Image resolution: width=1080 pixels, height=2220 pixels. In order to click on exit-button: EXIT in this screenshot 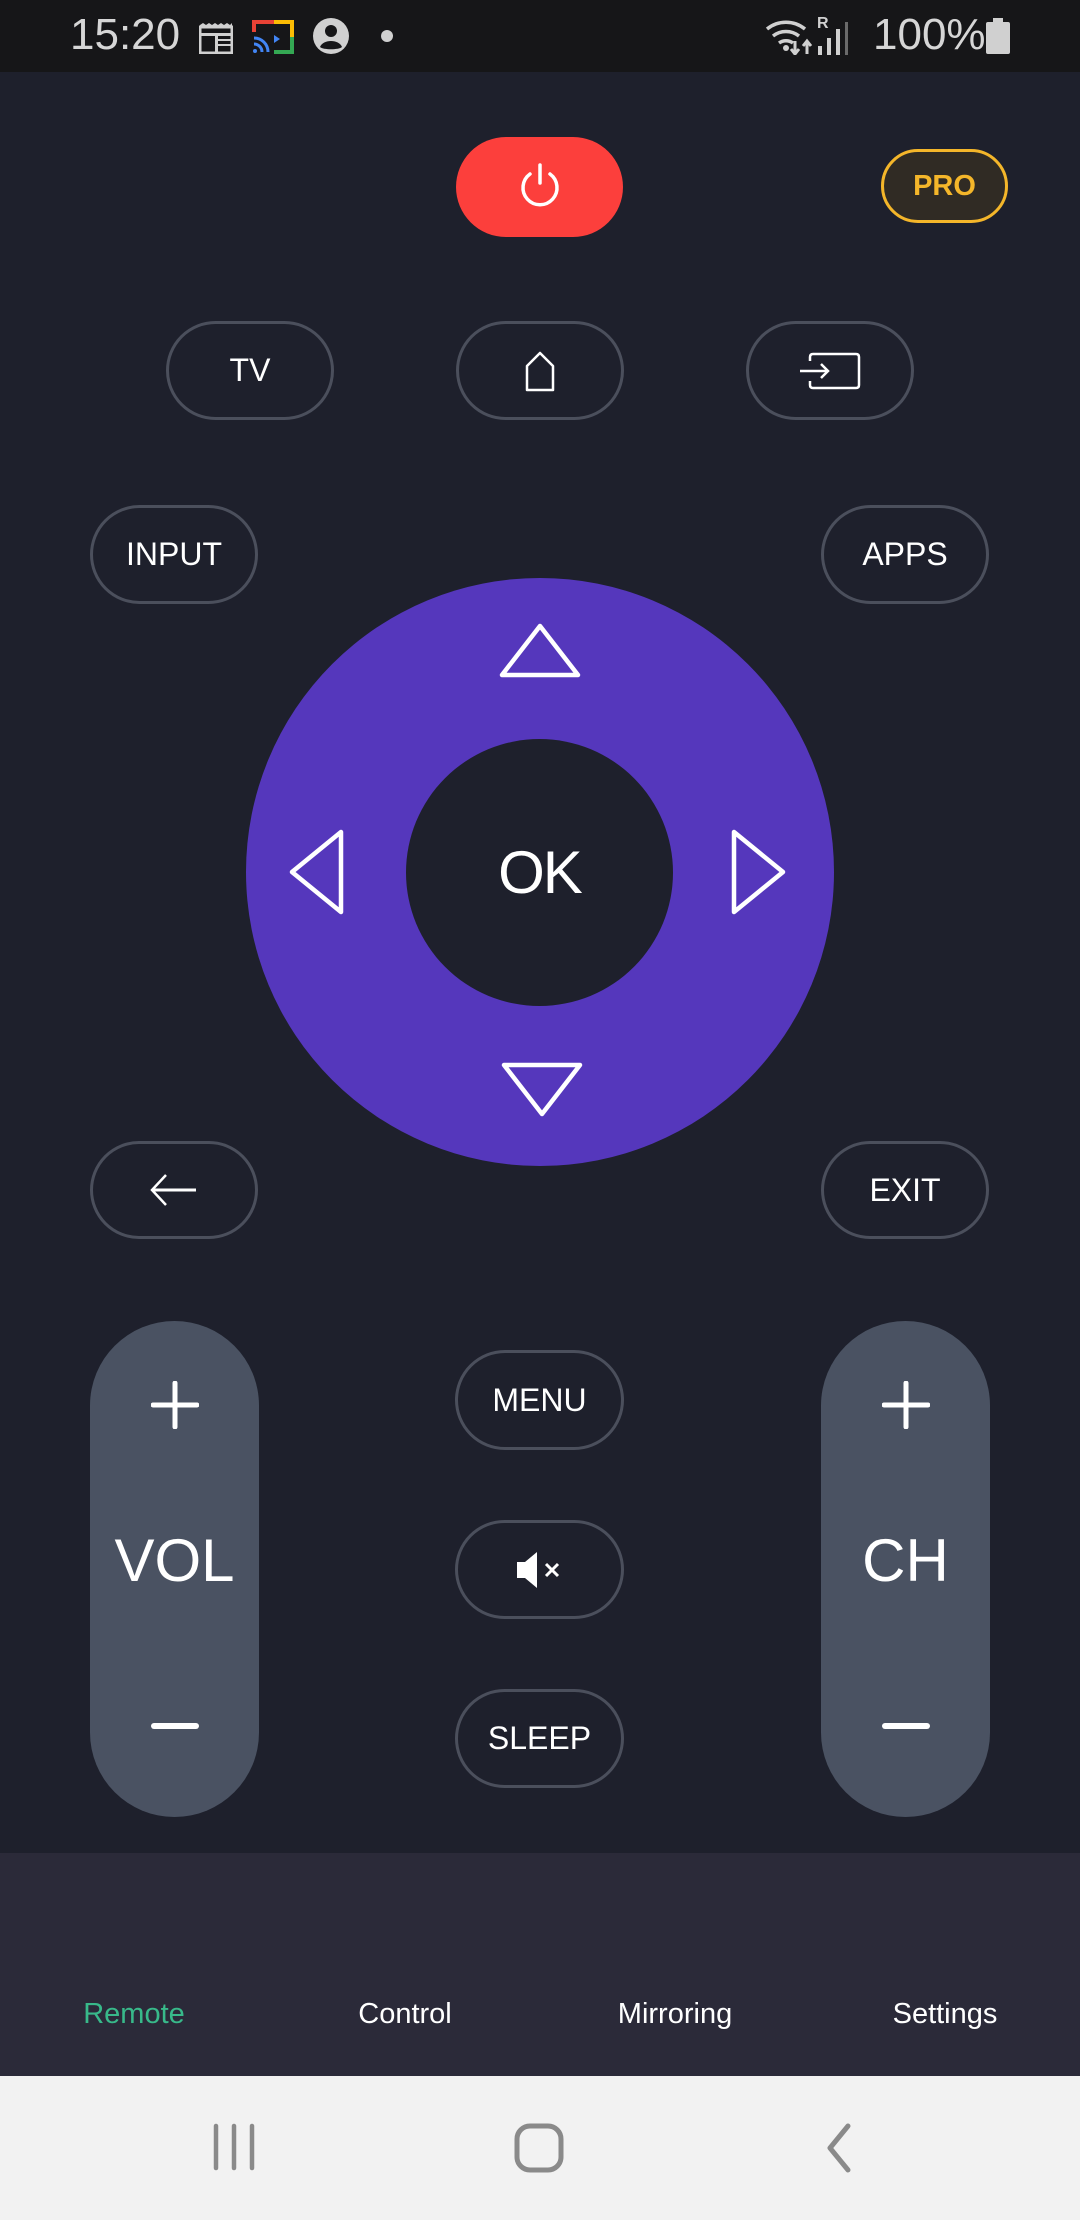, I will do `click(905, 1190)`.